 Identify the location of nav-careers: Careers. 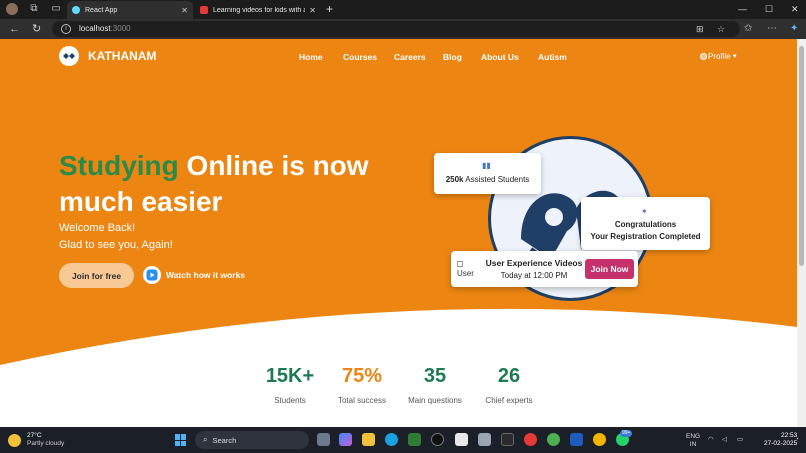
(410, 57).